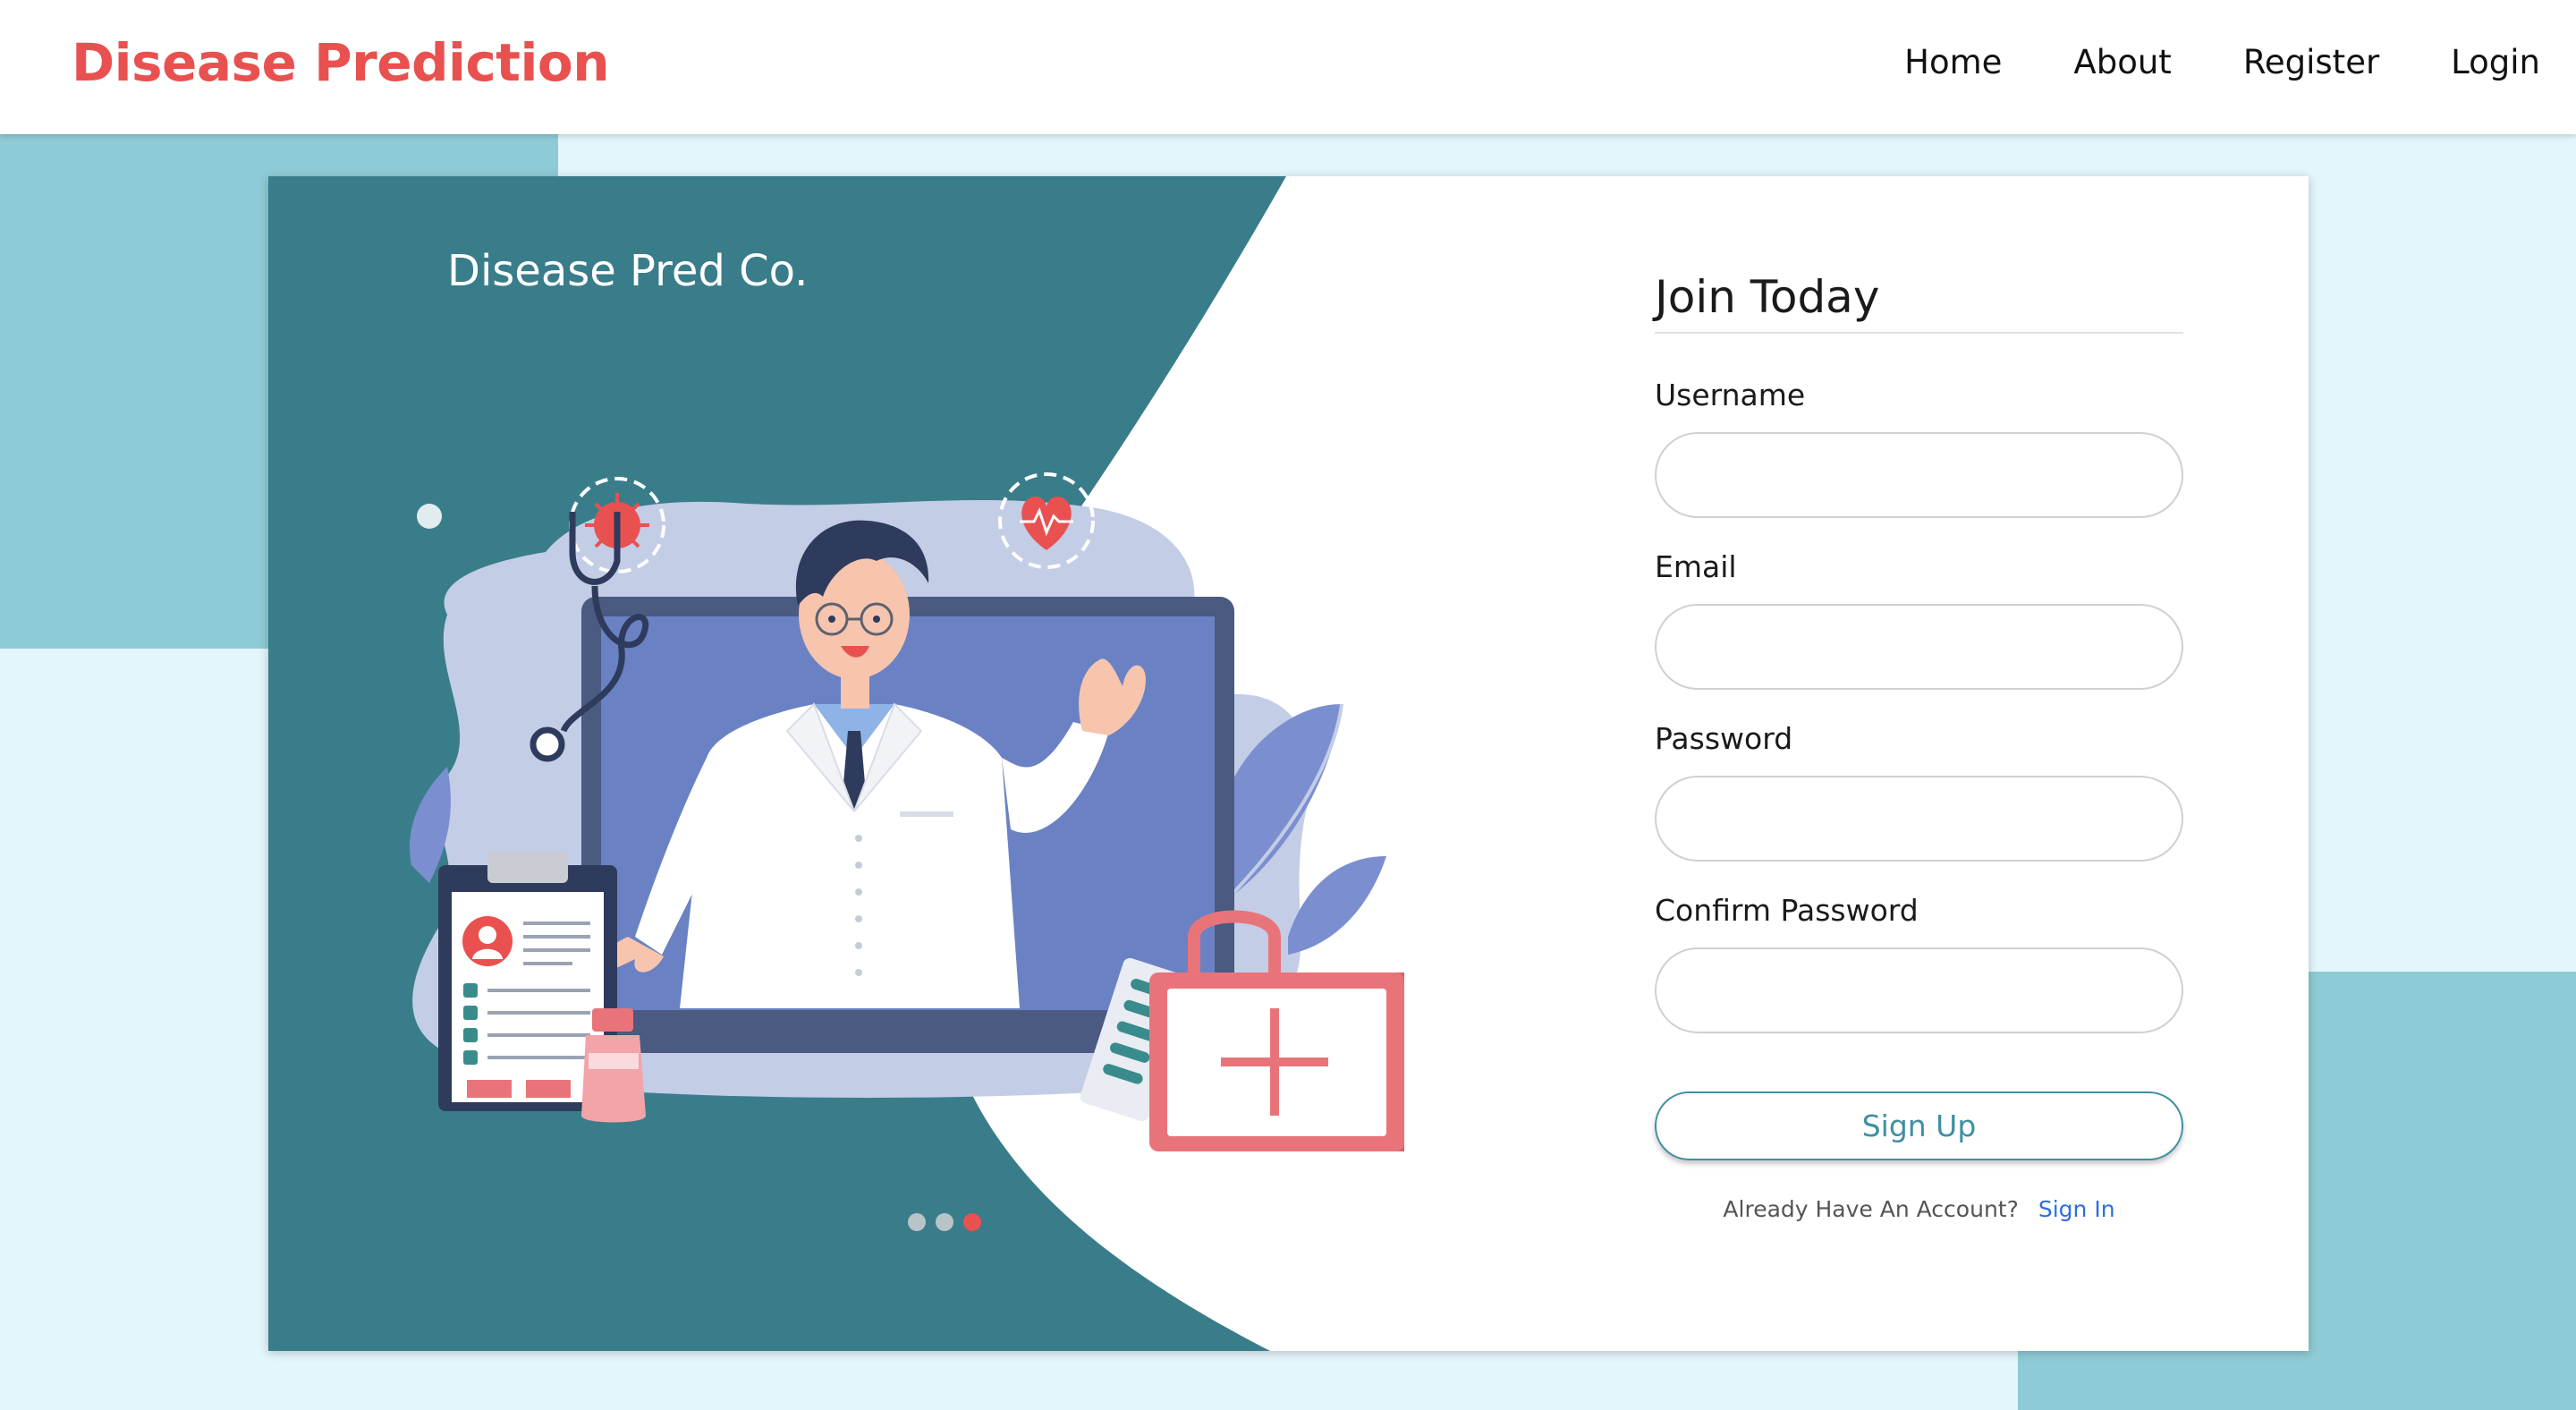 The height and width of the screenshot is (1410, 2576). Describe the element at coordinates (1871, 1209) in the screenshot. I see `account-prompt-text: Already Have An Account?` at that location.